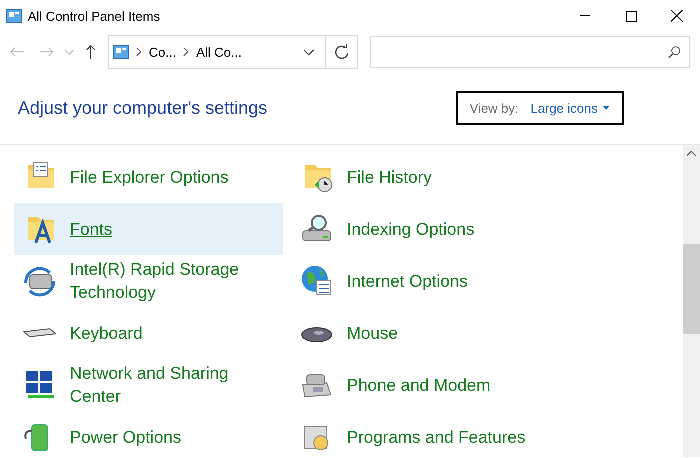  I want to click on control-panel-item: File History, so click(425, 177).